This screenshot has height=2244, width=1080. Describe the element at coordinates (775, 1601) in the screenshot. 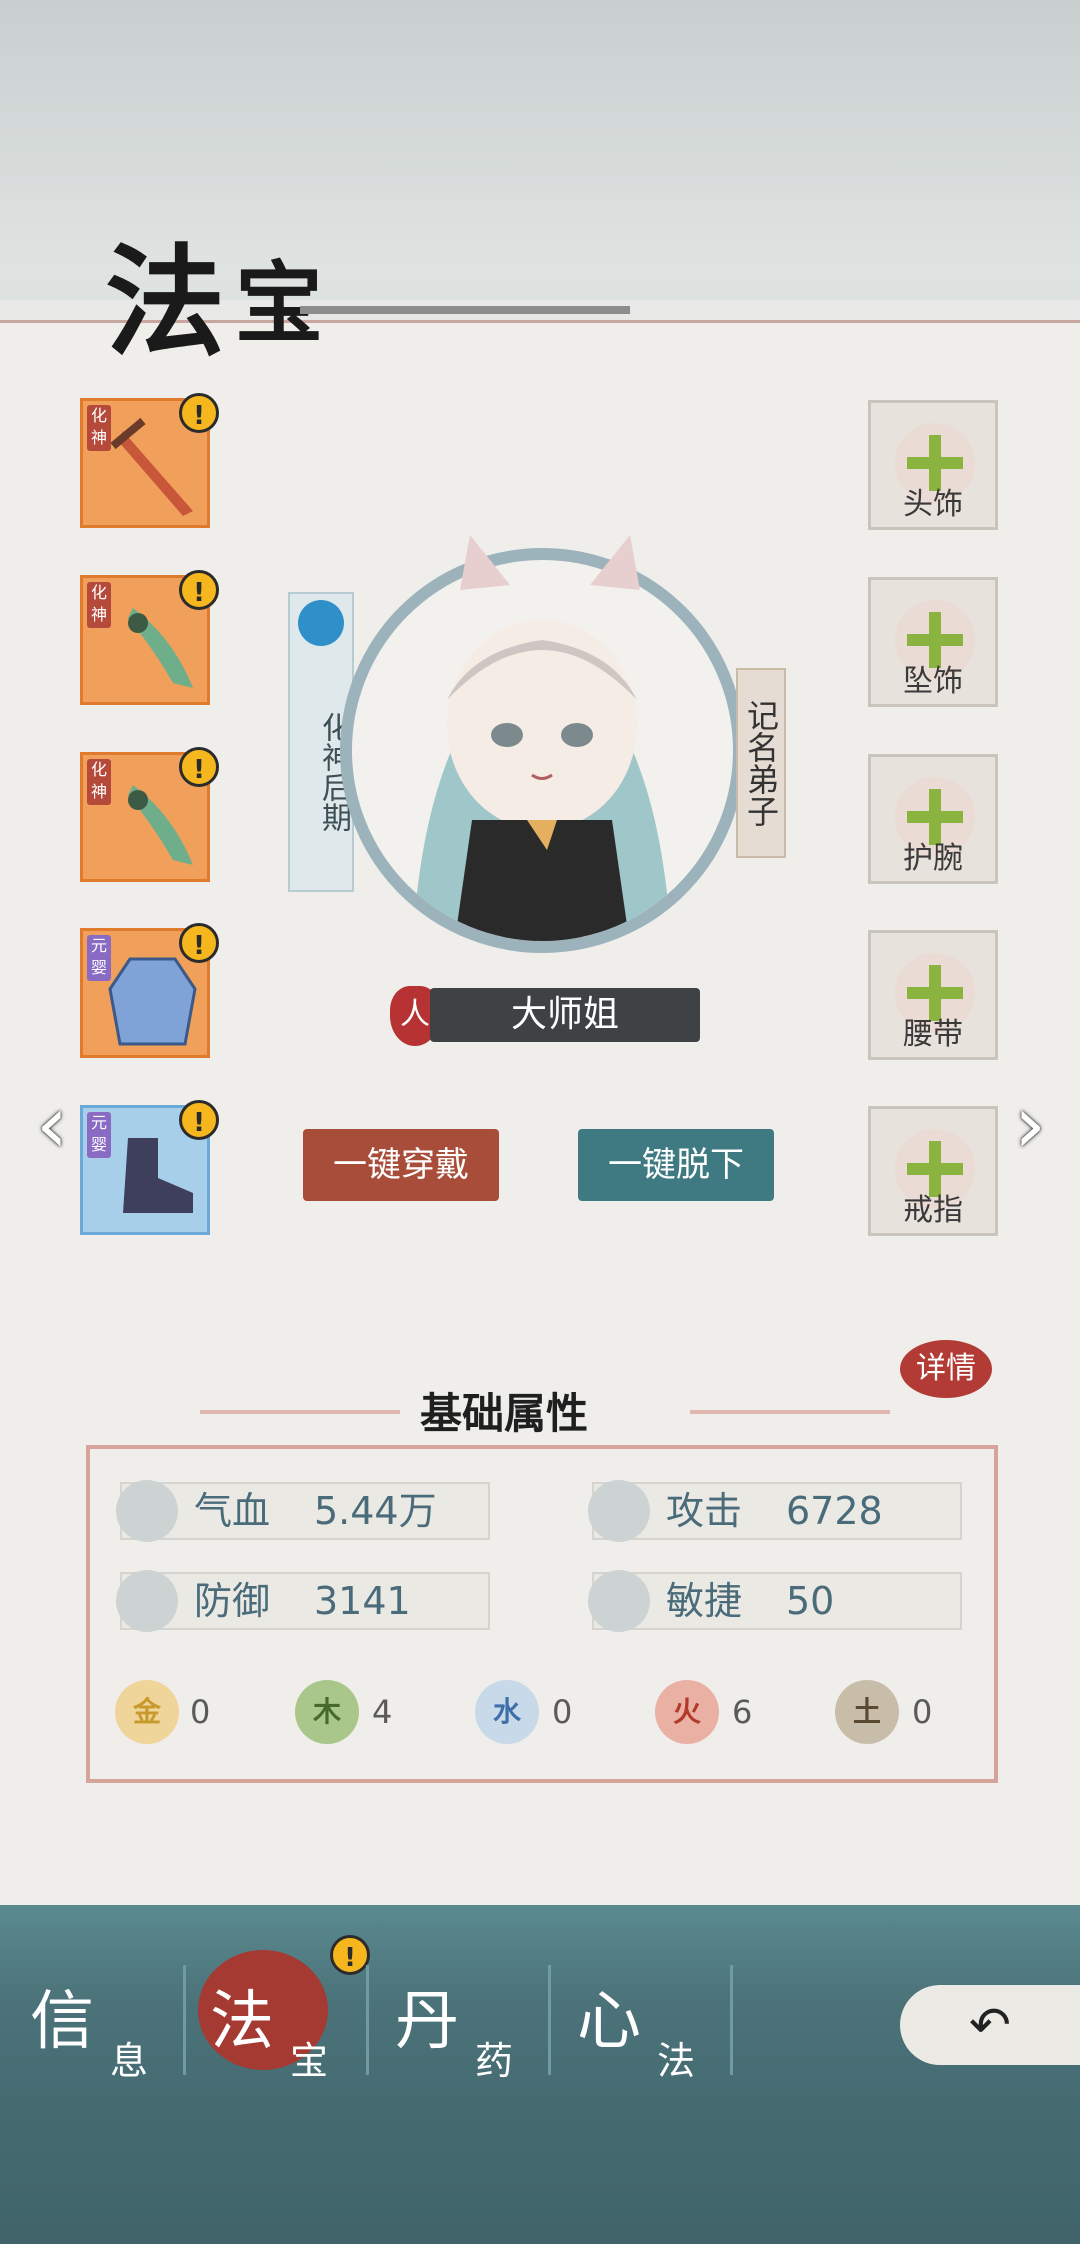

I see `stat-agility: 敏捷 50` at that location.